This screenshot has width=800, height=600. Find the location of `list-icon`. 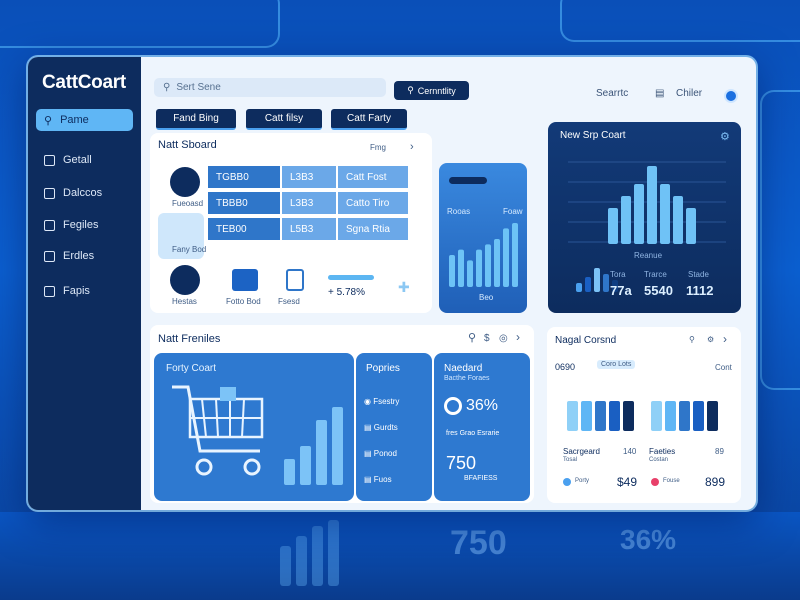

list-icon is located at coordinates (49, 256).